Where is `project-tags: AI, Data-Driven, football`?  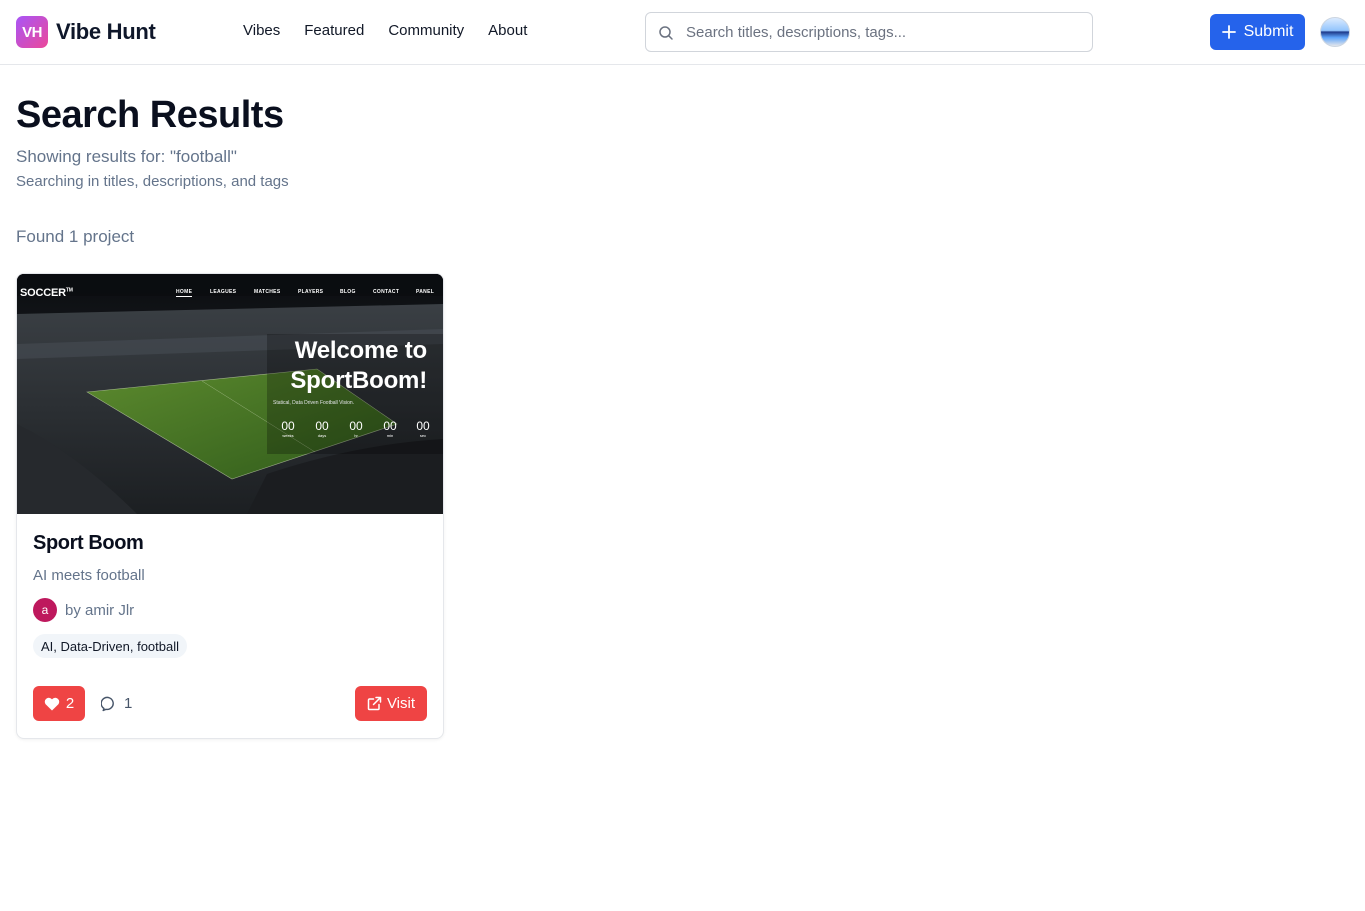
project-tags: AI, Data-Driven, football is located at coordinates (110, 646).